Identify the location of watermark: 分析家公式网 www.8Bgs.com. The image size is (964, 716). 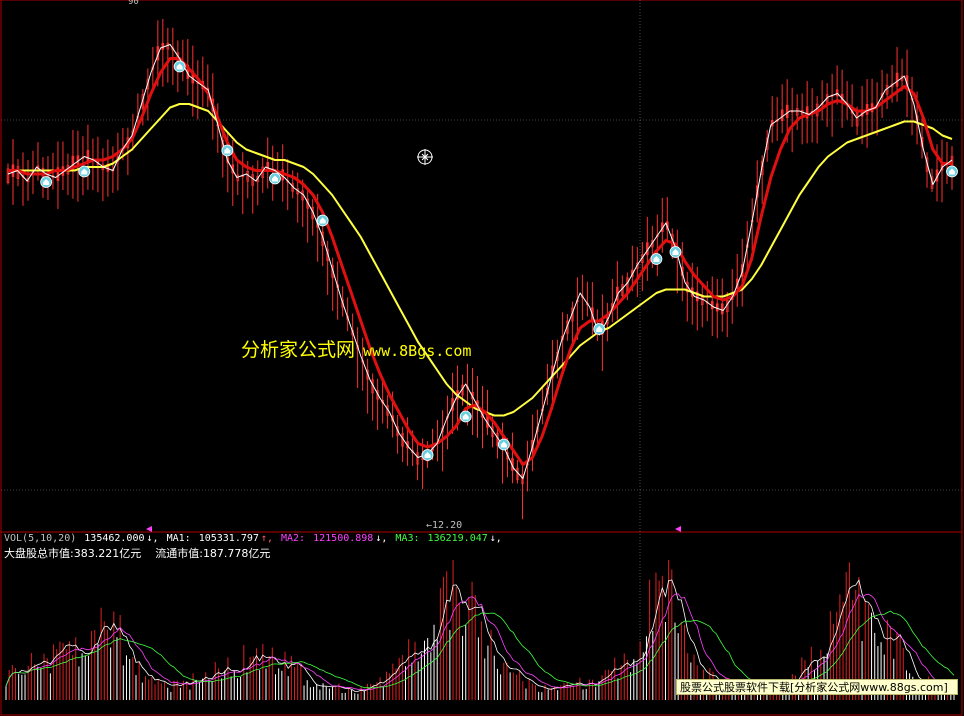
(356, 348).